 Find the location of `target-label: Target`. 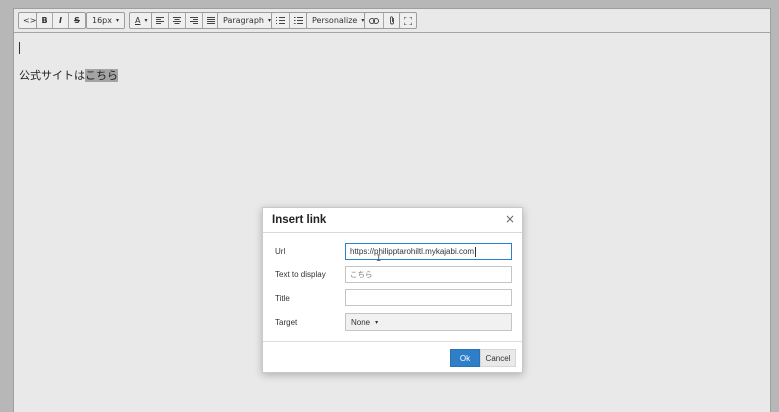

target-label: Target is located at coordinates (286, 322).